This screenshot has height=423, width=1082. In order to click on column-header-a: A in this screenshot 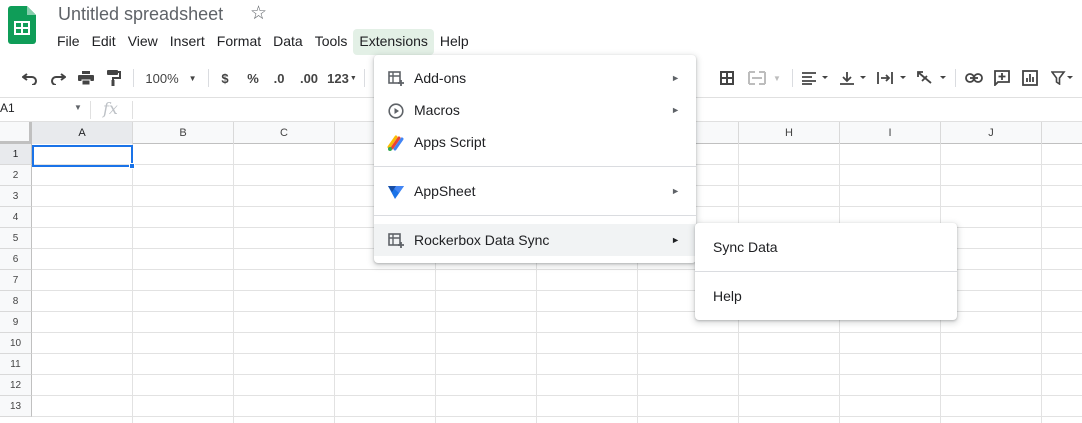, I will do `click(82, 133)`.